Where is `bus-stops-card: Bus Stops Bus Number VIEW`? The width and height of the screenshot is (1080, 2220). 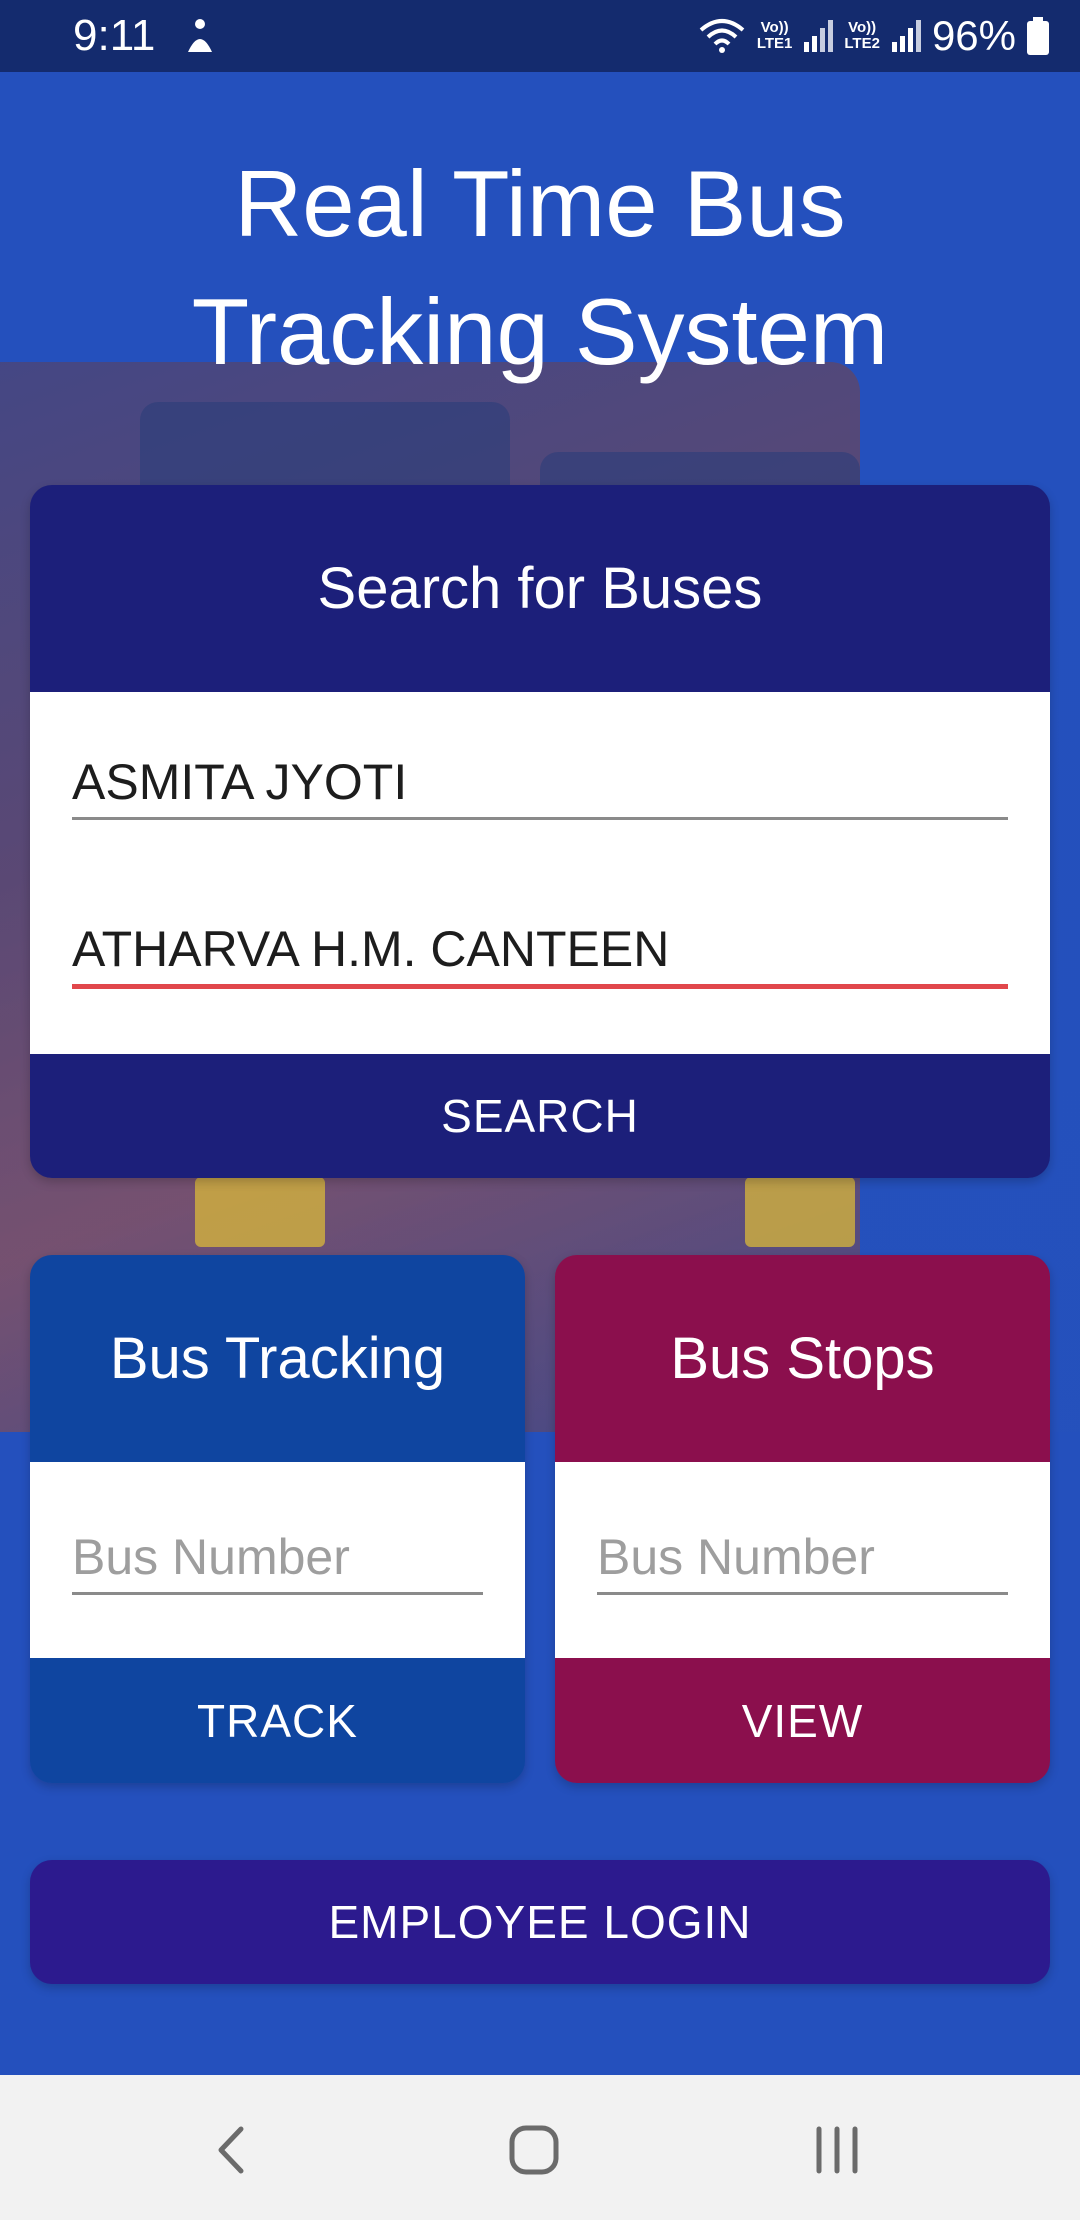
bus-stops-card: Bus Stops Bus Number VIEW is located at coordinates (802, 1519).